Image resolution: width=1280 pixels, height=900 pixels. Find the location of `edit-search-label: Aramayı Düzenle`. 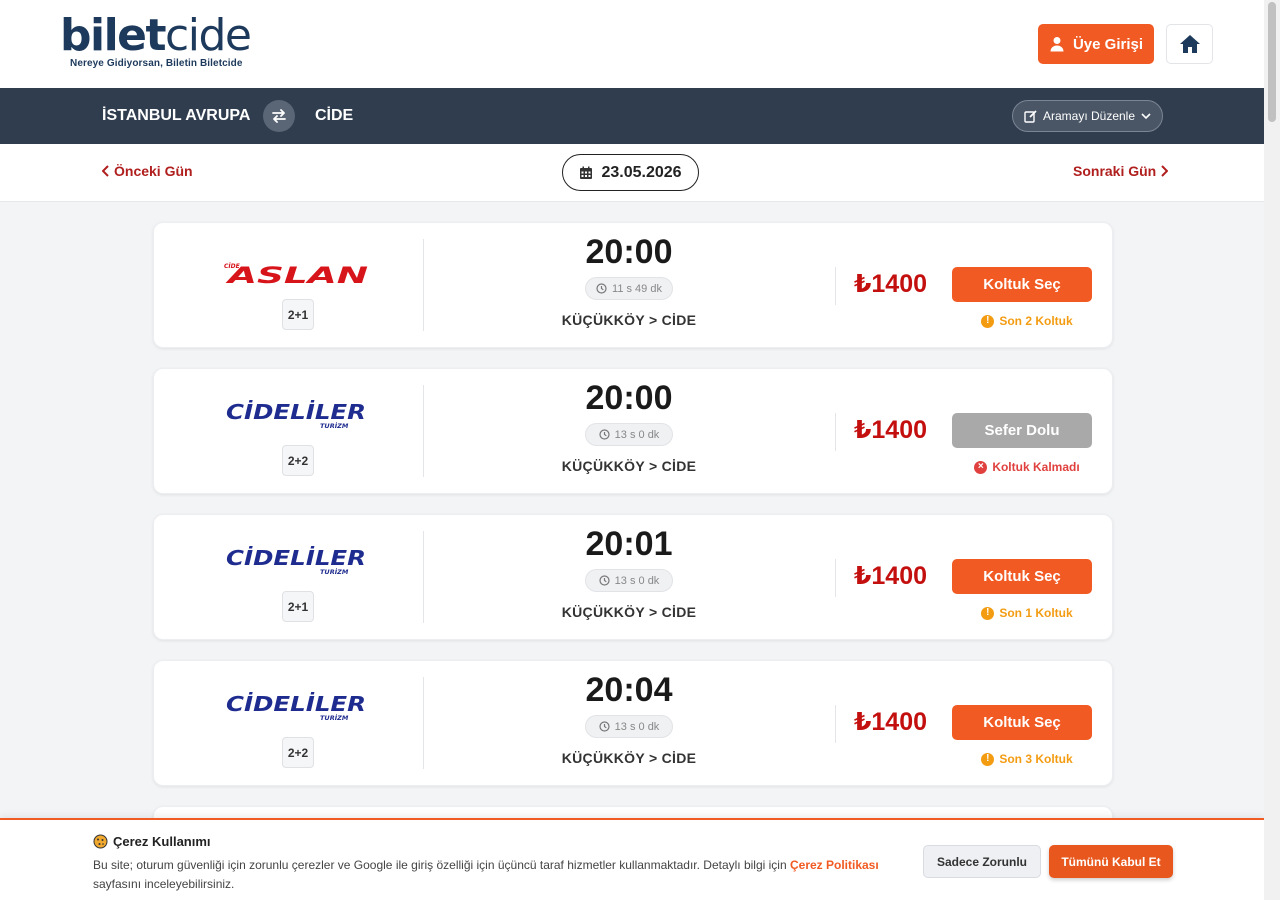

edit-search-label: Aramayı Düzenle is located at coordinates (1089, 116).